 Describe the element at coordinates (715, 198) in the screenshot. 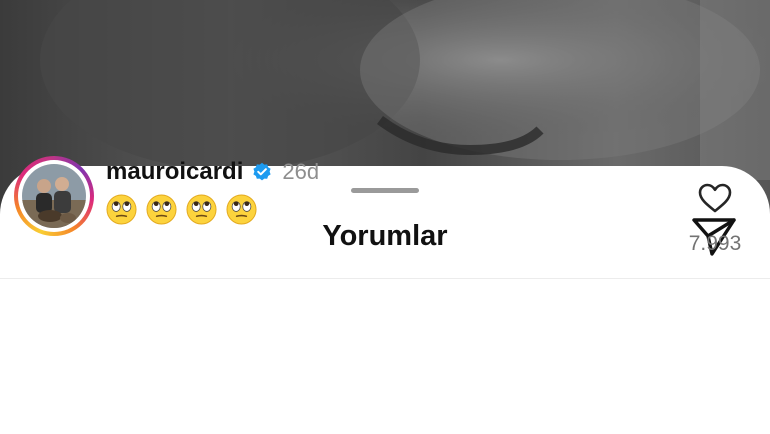

I see `heart-outline-icon` at that location.